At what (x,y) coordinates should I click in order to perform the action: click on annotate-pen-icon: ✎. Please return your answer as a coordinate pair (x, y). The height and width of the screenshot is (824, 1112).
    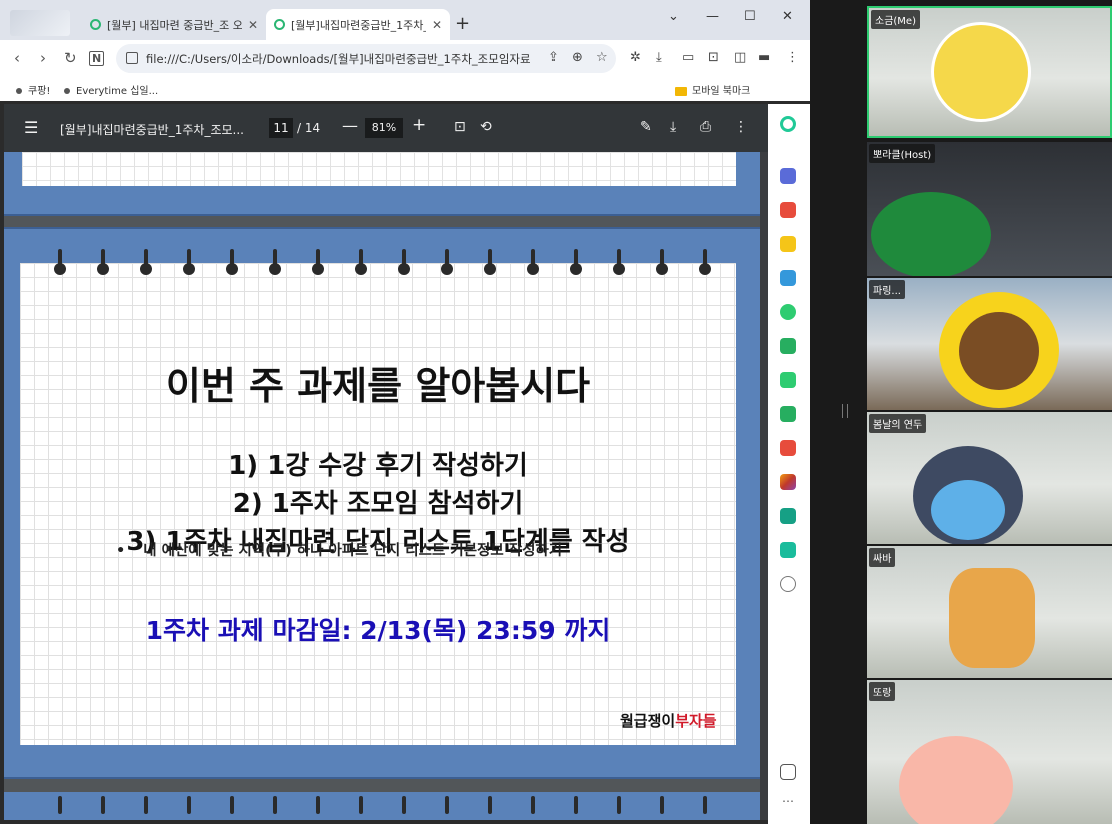
    Looking at the image, I should click on (646, 127).